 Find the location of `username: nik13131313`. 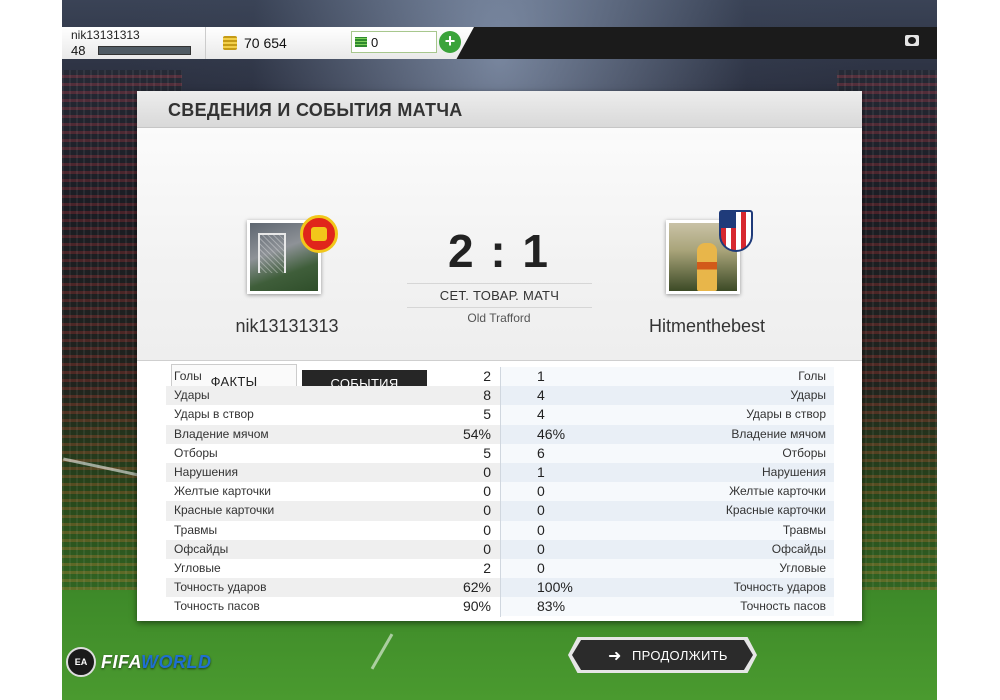

username: nik13131313 is located at coordinates (105, 35).